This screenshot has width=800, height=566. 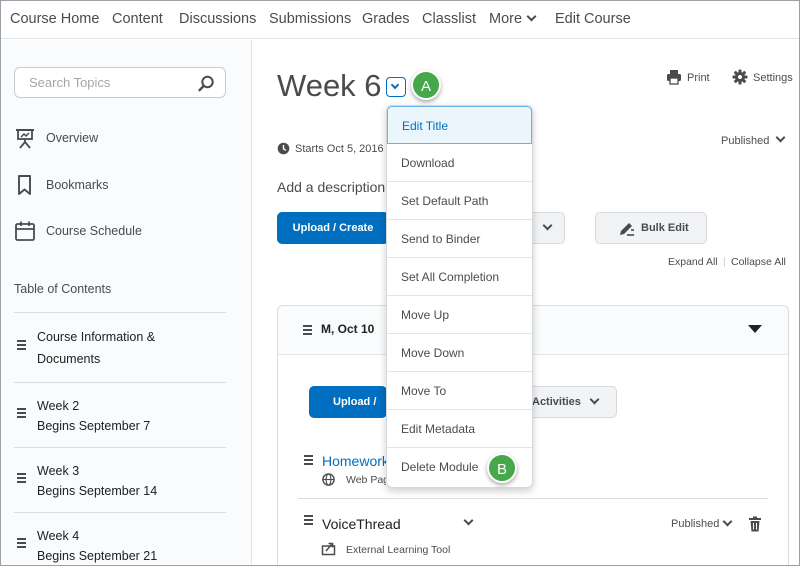 What do you see at coordinates (120, 479) in the screenshot?
I see `toc-item-week-3: Week 3 Begins September 14` at bounding box center [120, 479].